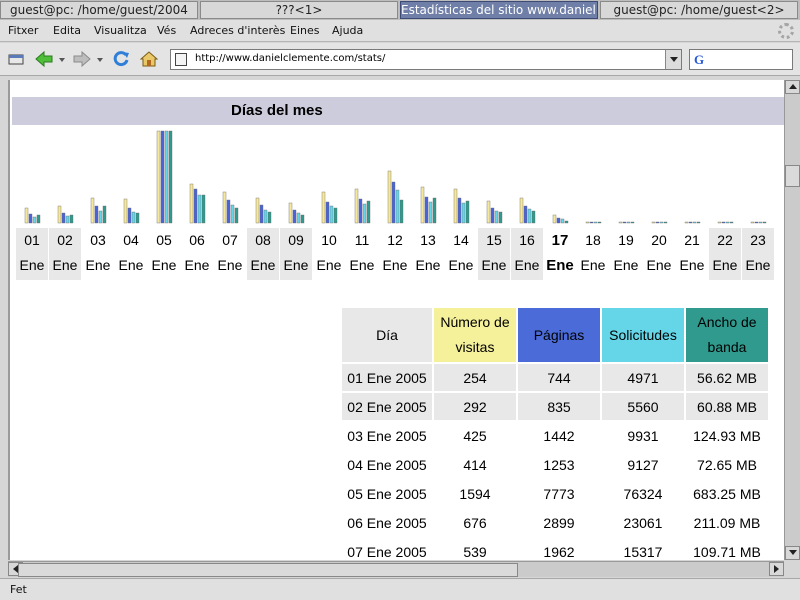 Image resolution: width=800 pixels, height=600 pixels. Describe the element at coordinates (98, 240) in the screenshot. I see `day-number: 03` at that location.